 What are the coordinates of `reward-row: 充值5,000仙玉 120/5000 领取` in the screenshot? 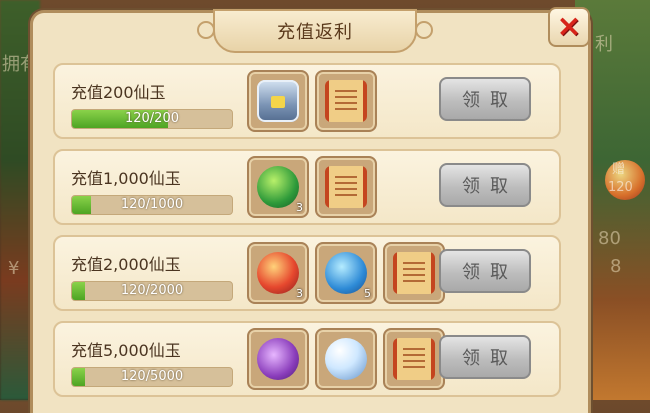 It's located at (307, 359).